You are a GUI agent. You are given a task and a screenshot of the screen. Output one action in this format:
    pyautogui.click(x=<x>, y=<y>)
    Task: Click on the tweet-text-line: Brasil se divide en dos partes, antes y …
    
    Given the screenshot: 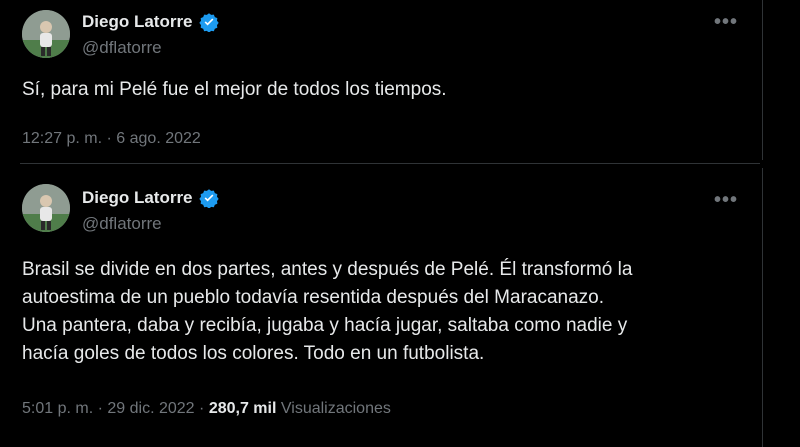 What is the action you would take?
    pyautogui.click(x=327, y=269)
    